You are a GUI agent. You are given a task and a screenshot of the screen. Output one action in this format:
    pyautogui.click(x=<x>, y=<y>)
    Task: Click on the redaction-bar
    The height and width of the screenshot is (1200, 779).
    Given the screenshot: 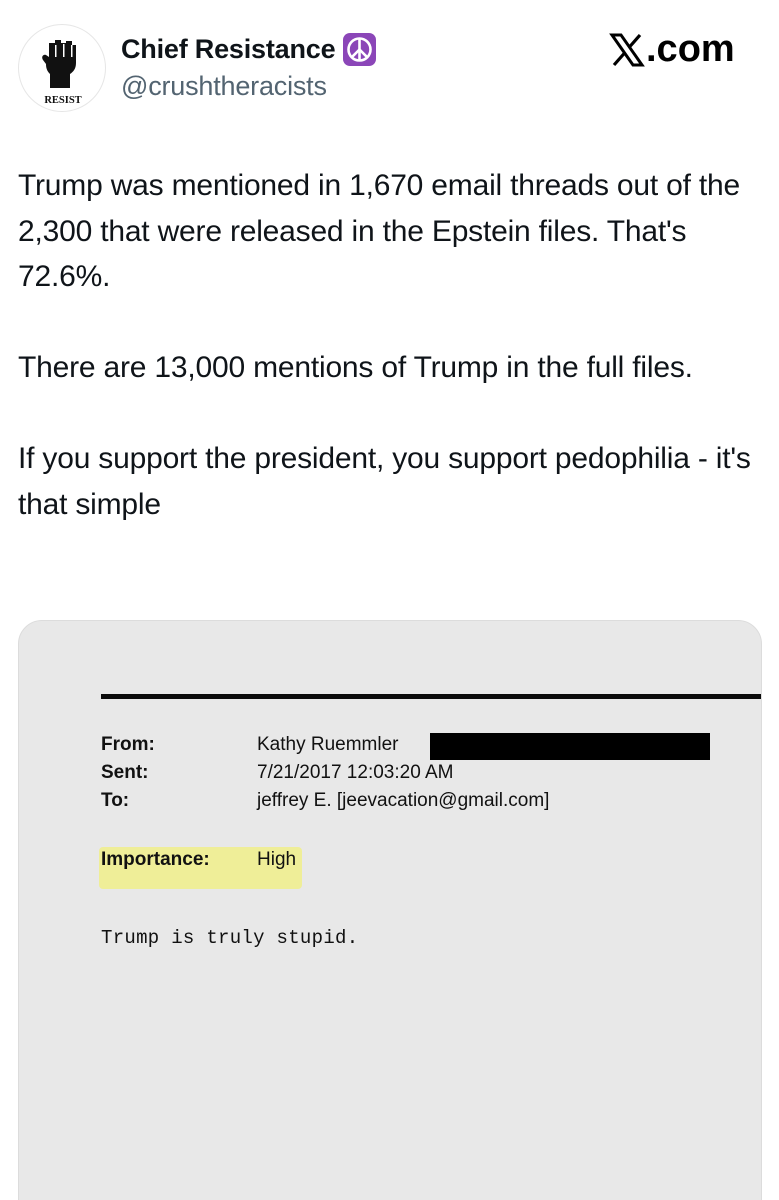 What is the action you would take?
    pyautogui.click(x=570, y=746)
    